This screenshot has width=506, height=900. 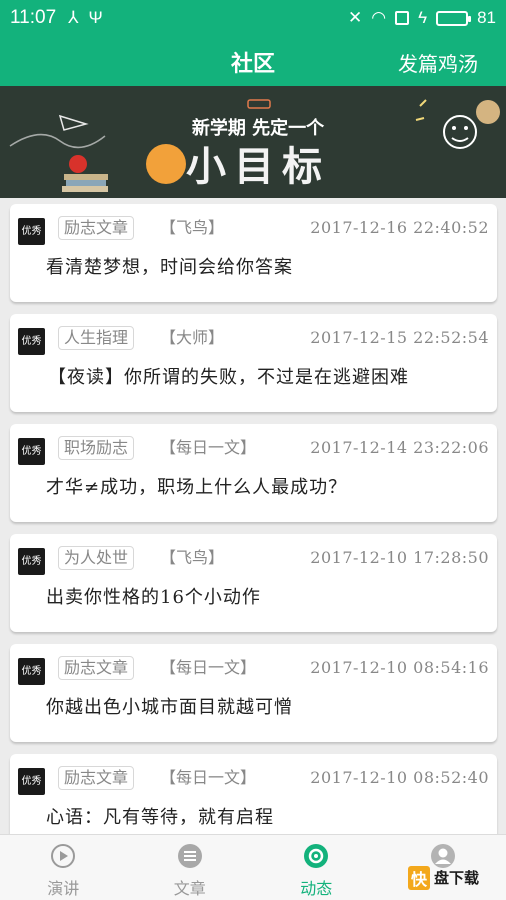 I want to click on status-bar: 11:07 ⅄ Ψ ✕ ◠ ϟ 81, so click(x=253, y=18).